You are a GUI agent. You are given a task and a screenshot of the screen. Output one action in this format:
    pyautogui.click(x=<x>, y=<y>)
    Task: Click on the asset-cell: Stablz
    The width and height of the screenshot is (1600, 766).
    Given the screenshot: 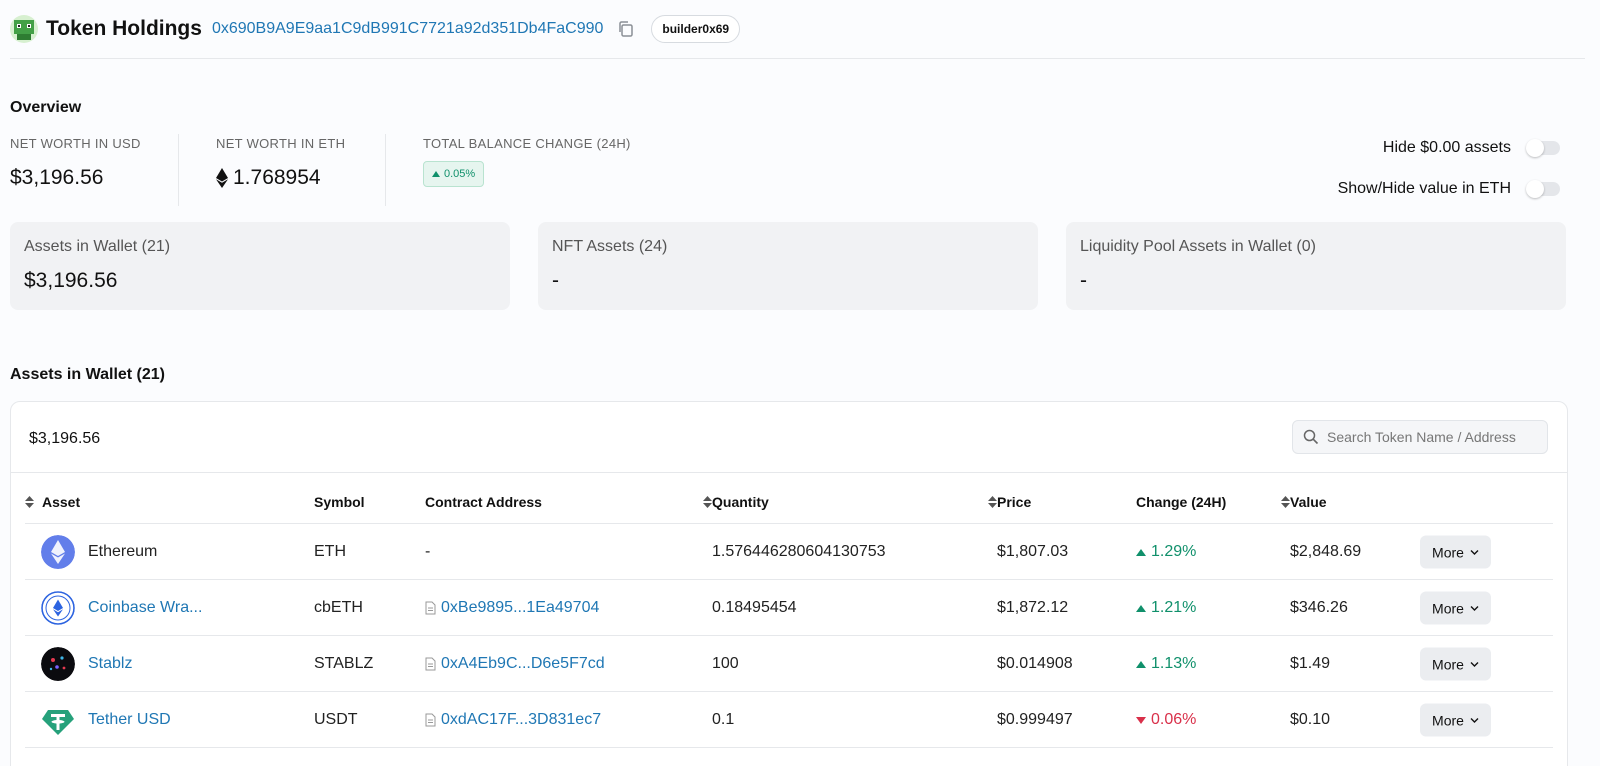 What is the action you would take?
    pyautogui.click(x=86, y=664)
    